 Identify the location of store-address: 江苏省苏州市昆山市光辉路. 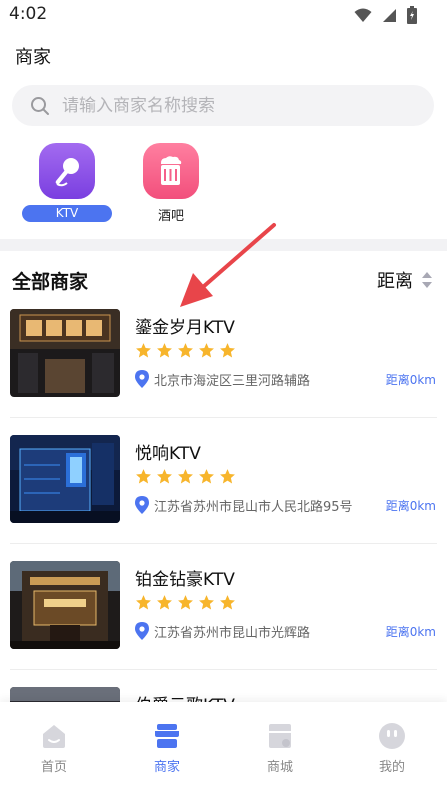
(232, 633).